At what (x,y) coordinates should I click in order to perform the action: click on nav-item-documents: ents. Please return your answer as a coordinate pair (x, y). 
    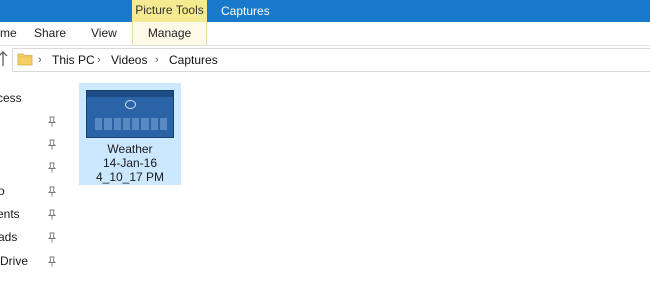
    Looking at the image, I should click on (31, 214).